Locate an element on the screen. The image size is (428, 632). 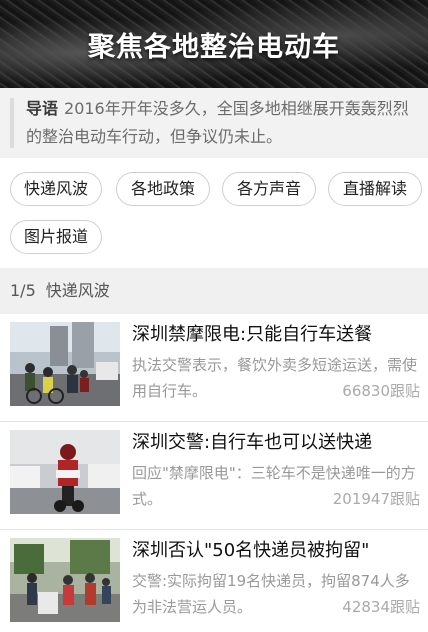
tag-live: 直播解读 is located at coordinates (375, 189).